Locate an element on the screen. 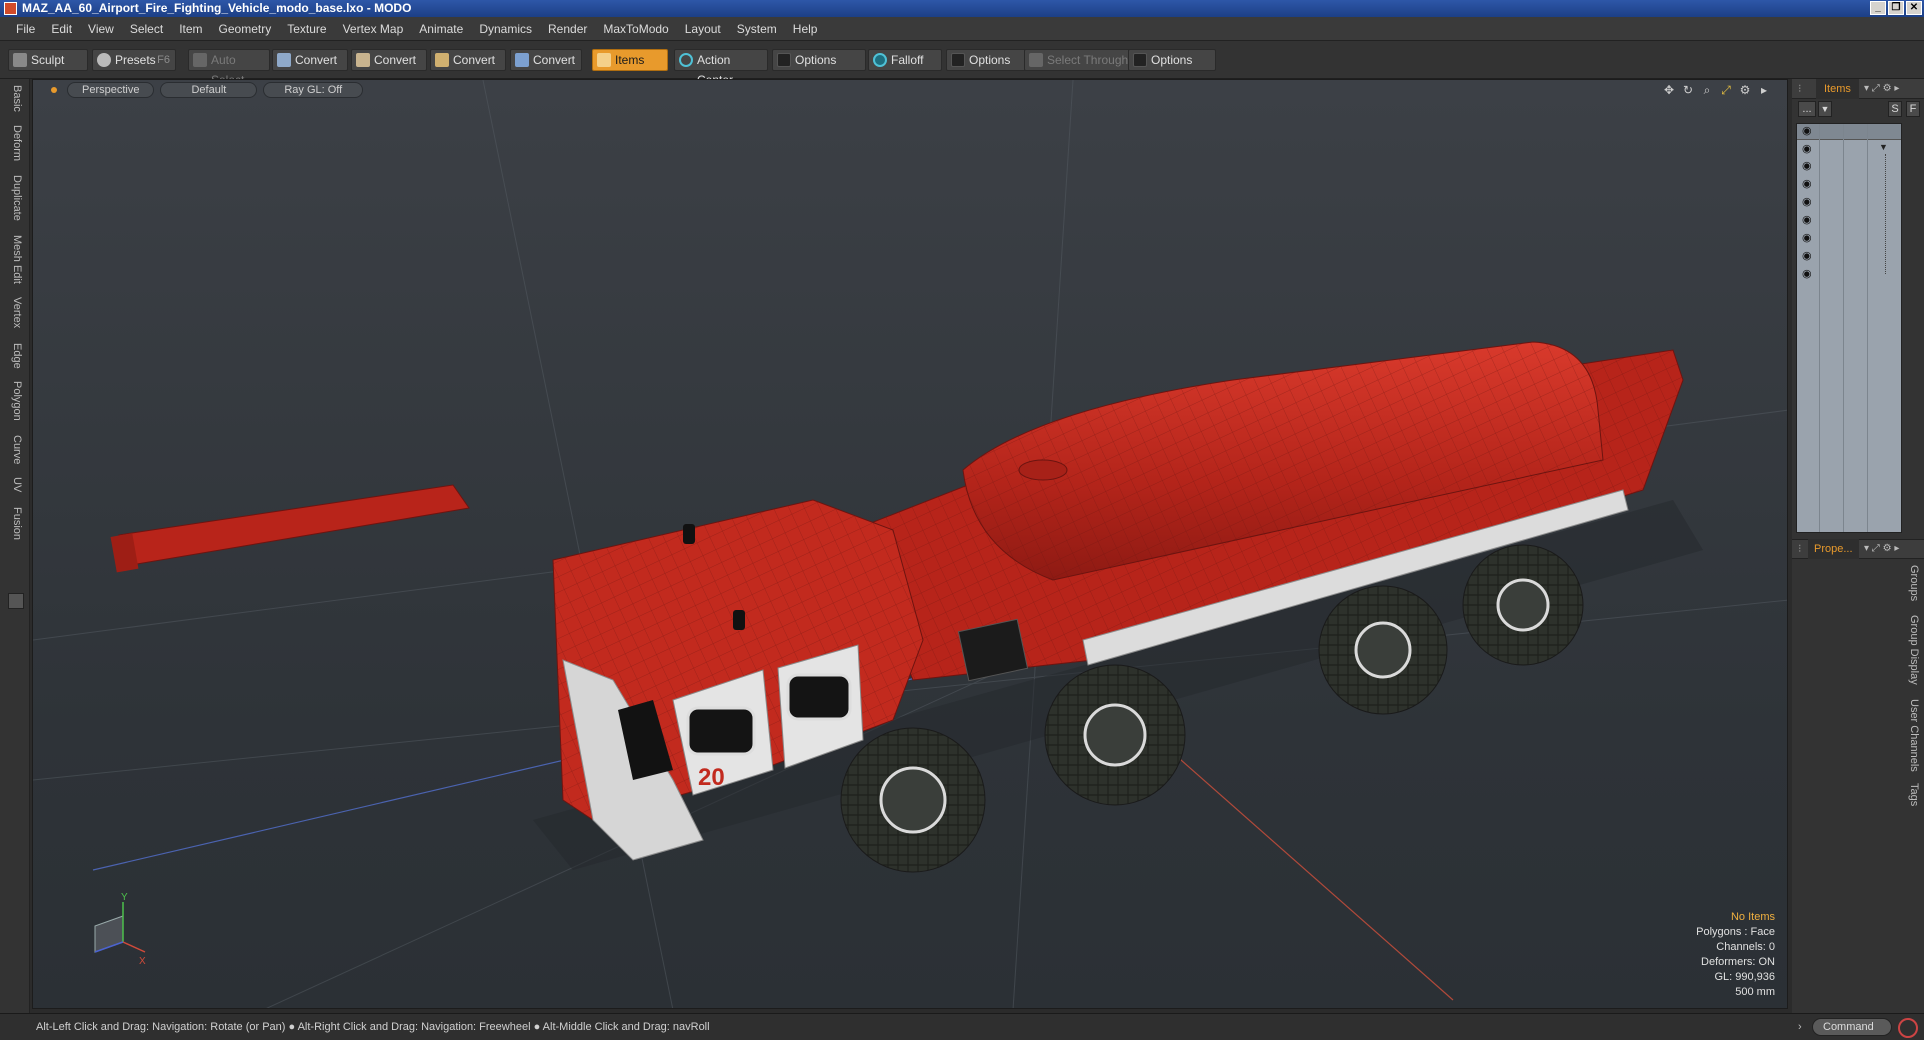 The width and height of the screenshot is (1924, 1040). menu-file: File is located at coordinates (25, 29).